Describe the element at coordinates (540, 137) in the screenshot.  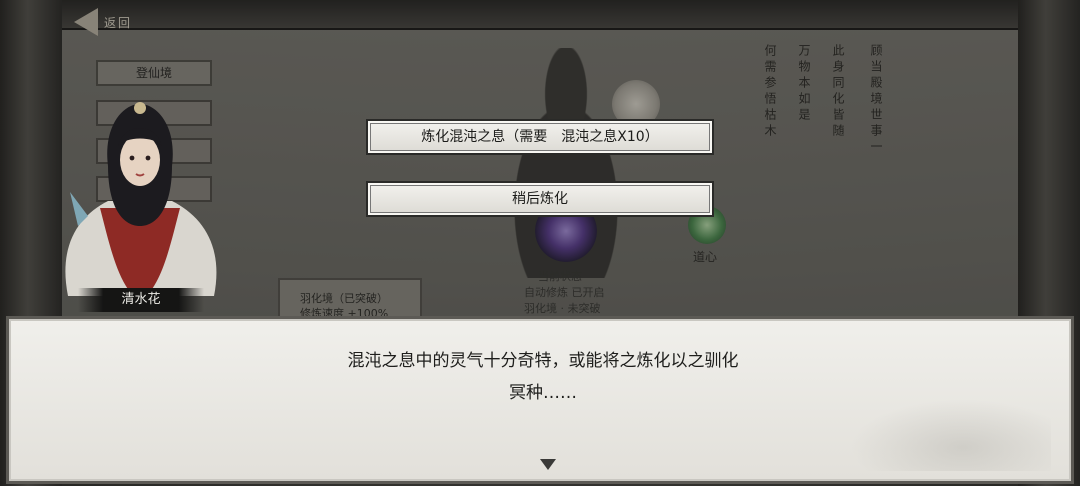
I see `refine-chaos-breath-button: 炼化混沌之息（需要 混沌之息X10）` at that location.